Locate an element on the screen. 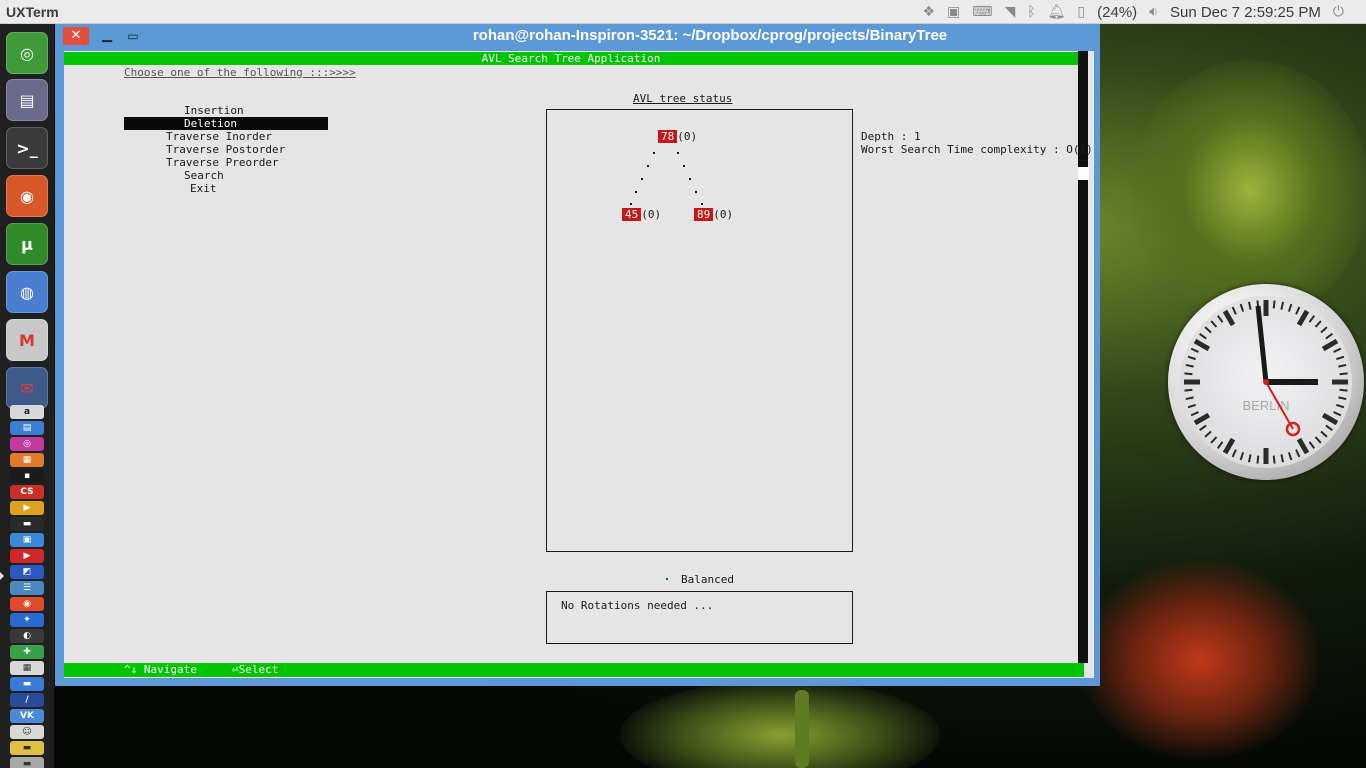 This screenshot has height=768, width=1366. app-icon-5: CS is located at coordinates (27, 492).